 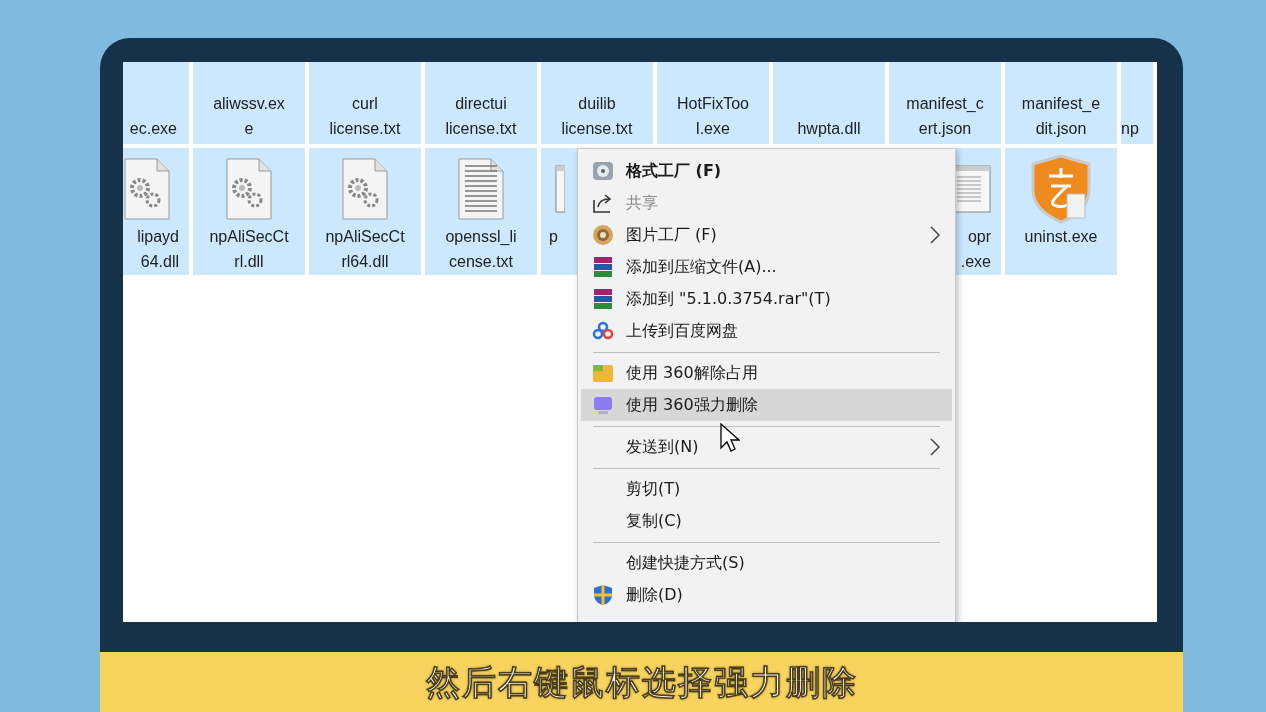 I want to click on file-tile: uninst.exe, so click(x=1061, y=211).